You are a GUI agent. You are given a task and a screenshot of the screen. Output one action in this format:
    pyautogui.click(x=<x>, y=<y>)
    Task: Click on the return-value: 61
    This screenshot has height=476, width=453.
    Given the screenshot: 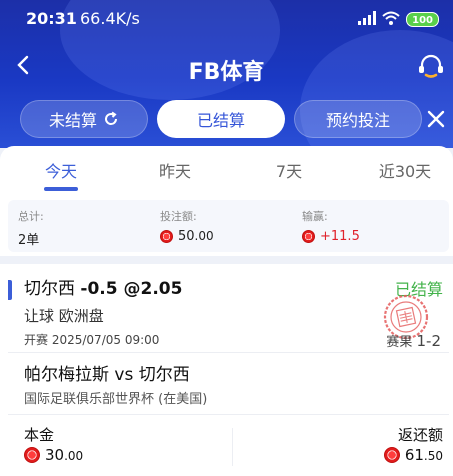 What is the action you would take?
    pyautogui.click(x=414, y=455)
    